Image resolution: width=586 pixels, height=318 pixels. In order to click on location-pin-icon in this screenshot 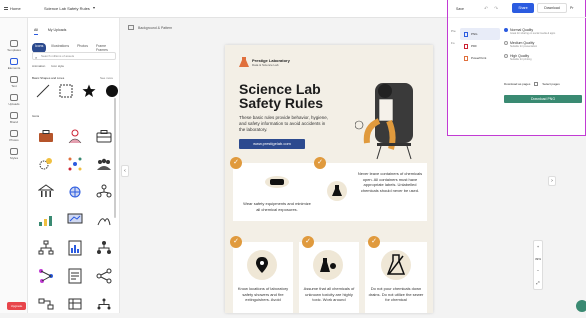, I will do `click(262, 265)`.